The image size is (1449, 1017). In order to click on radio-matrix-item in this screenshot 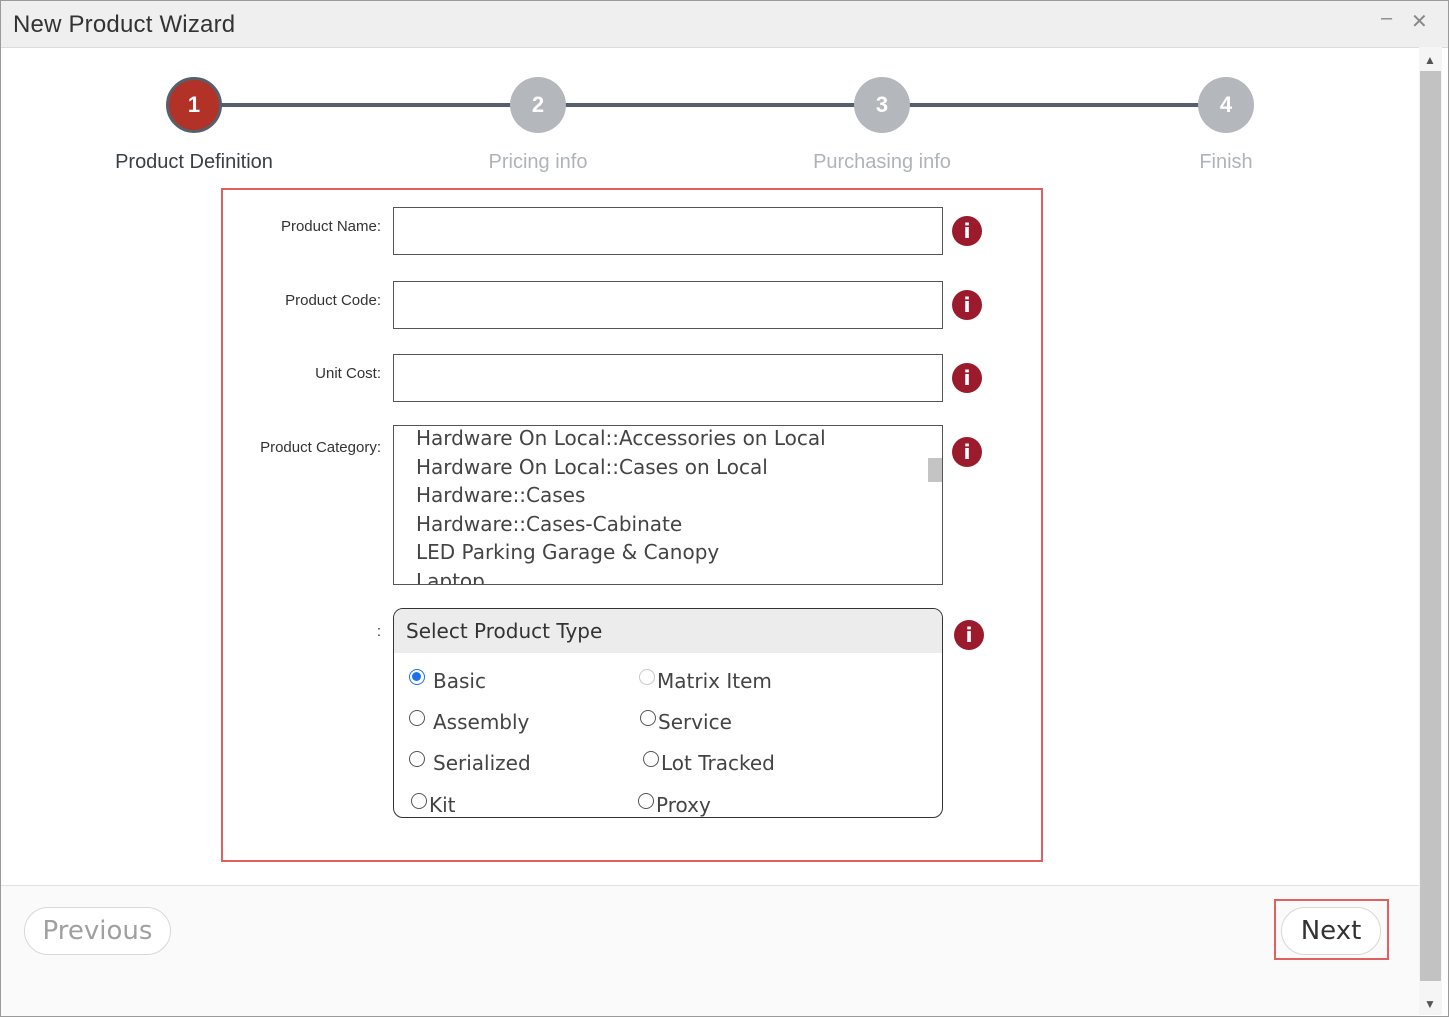, I will do `click(647, 677)`.